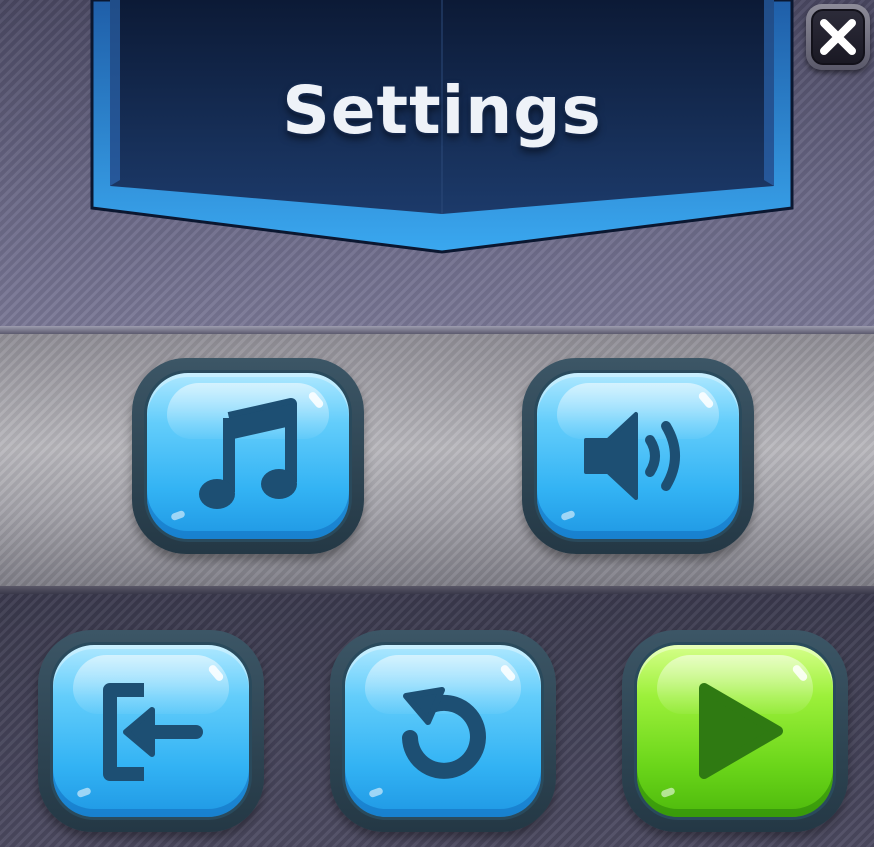 The image size is (874, 847). I want to click on exit-button, so click(151, 731).